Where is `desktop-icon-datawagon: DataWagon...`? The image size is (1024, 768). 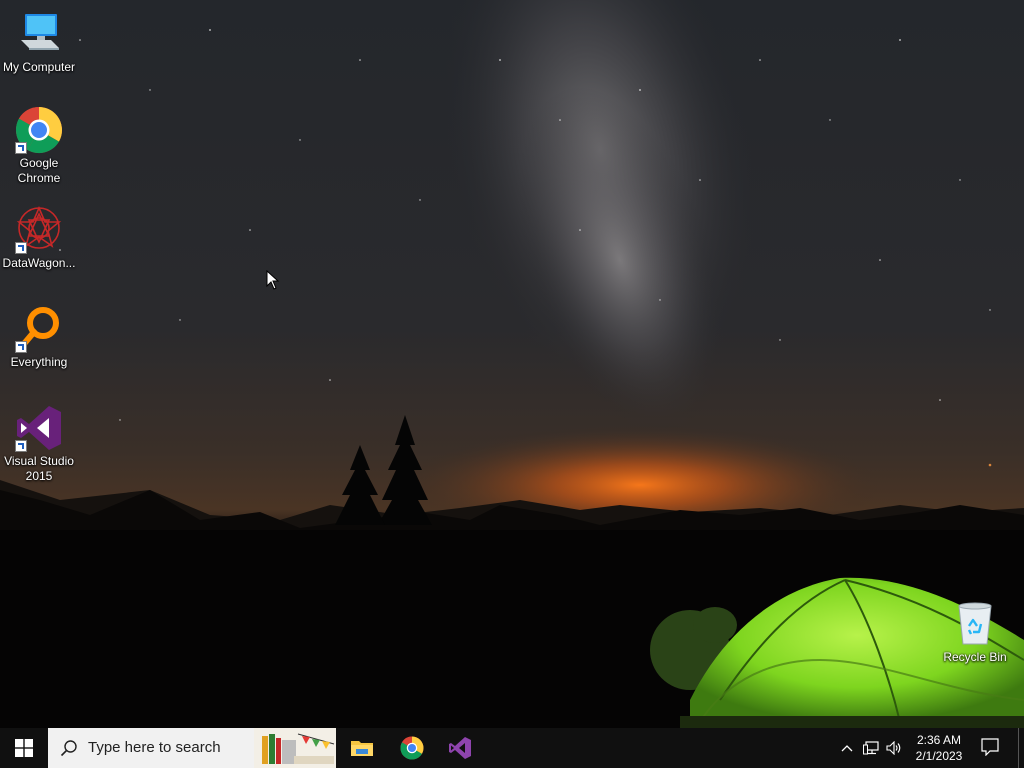
desktop-icon-datawagon: DataWagon... is located at coordinates (39, 238).